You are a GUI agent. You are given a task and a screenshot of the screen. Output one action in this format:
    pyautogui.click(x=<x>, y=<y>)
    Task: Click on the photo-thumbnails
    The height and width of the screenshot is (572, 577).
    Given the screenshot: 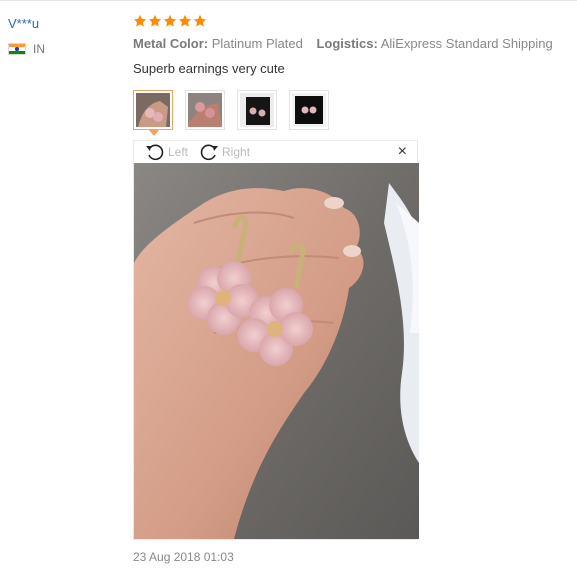 What is the action you would take?
    pyautogui.click(x=231, y=113)
    